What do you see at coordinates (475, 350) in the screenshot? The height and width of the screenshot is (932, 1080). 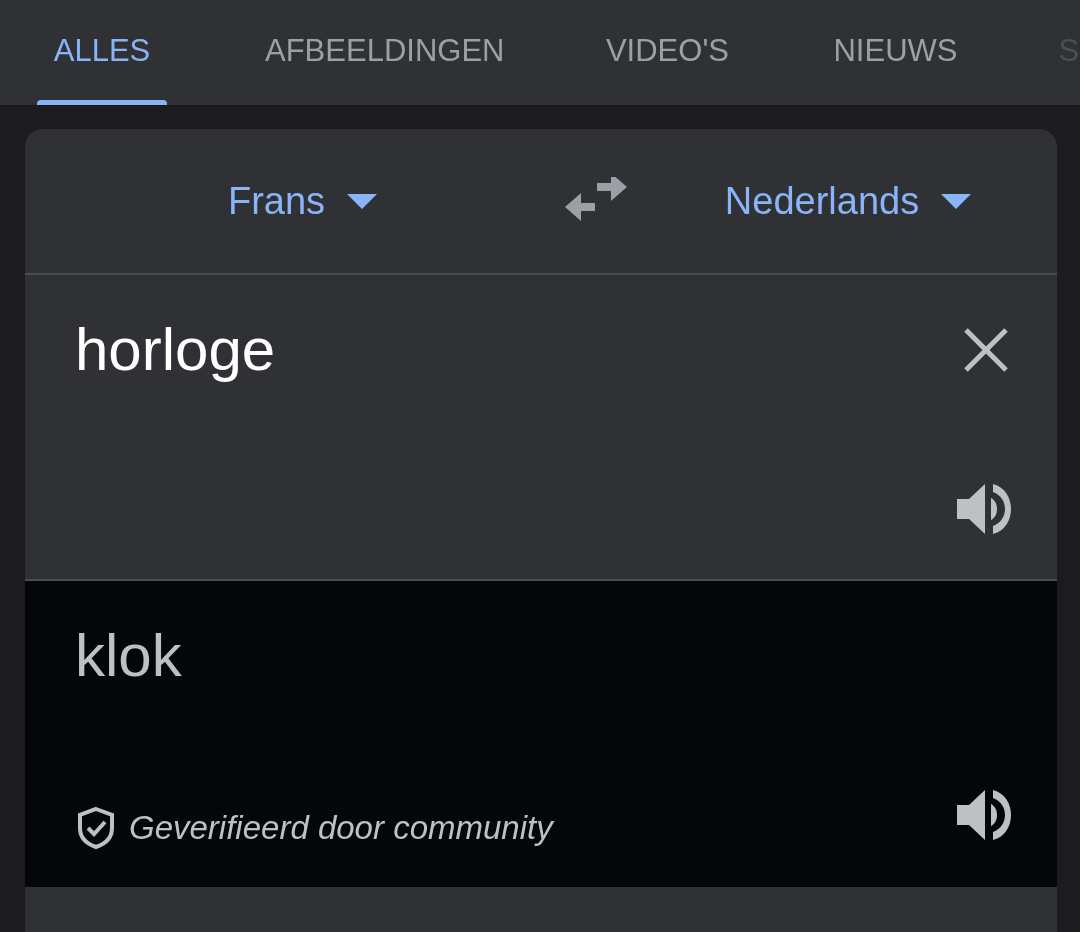 I see `source-text-field: horloge` at bounding box center [475, 350].